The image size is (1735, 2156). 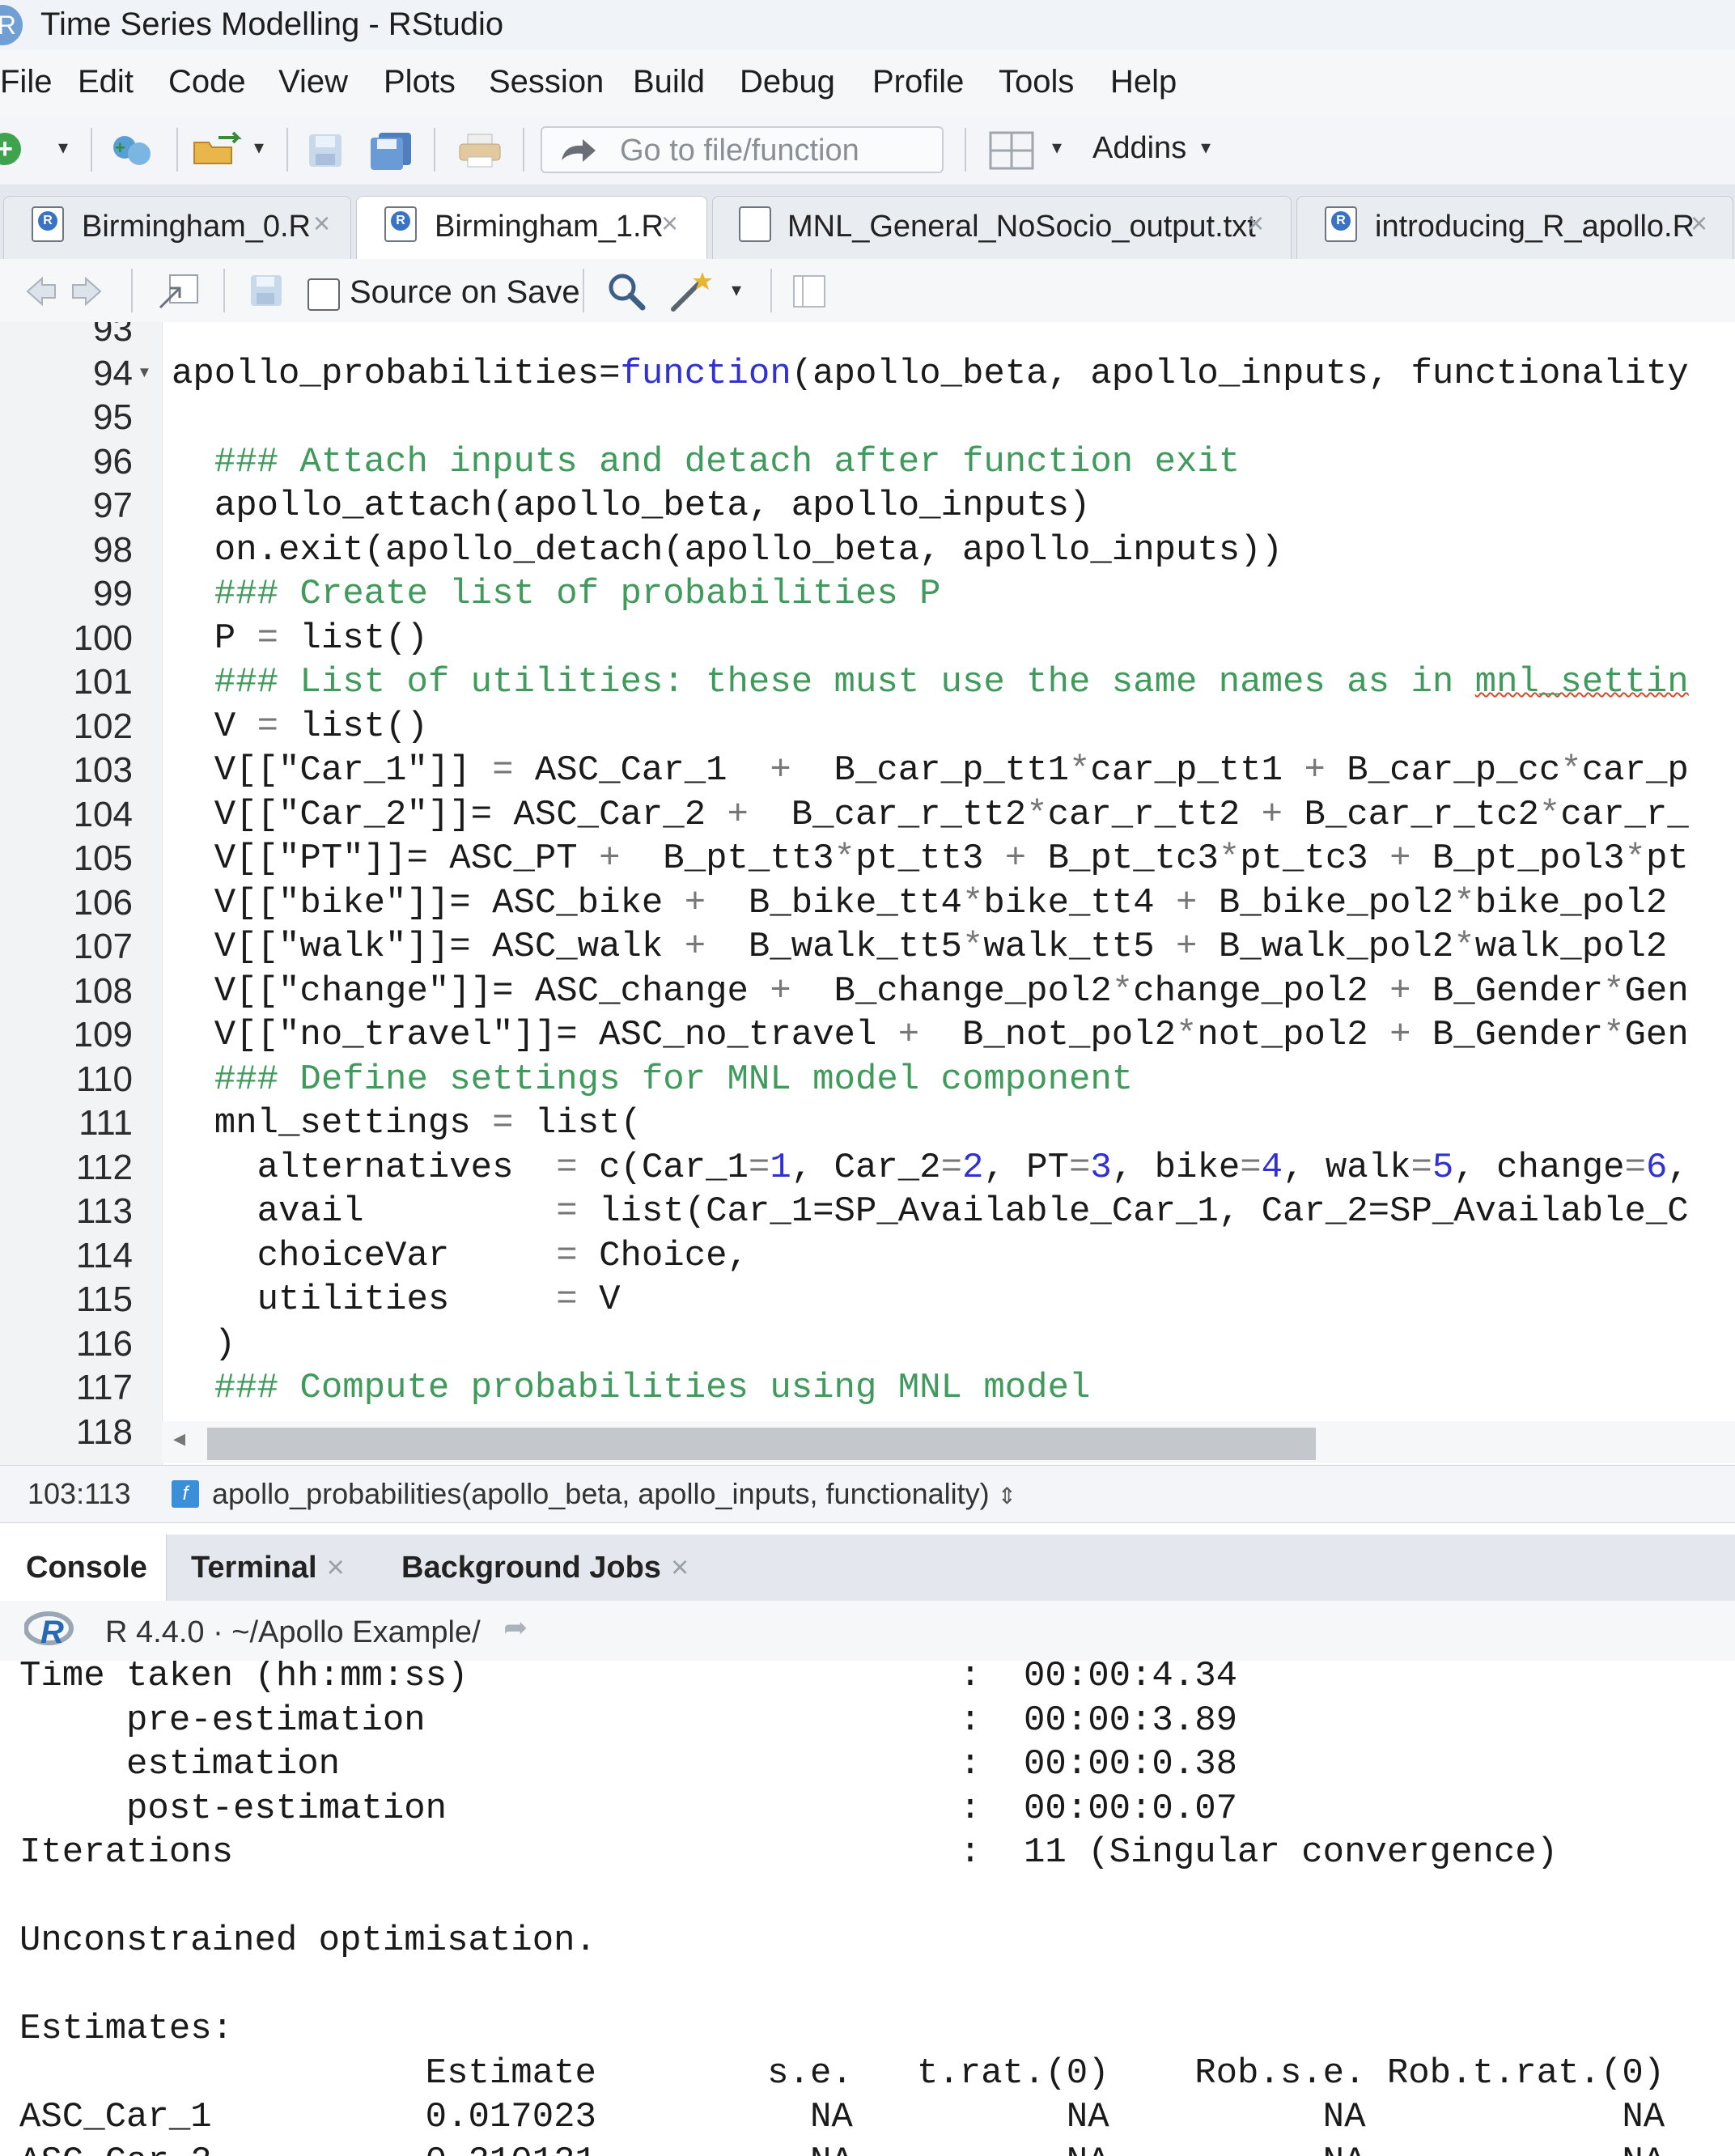 I want to click on line-number: 97, so click(x=113, y=505).